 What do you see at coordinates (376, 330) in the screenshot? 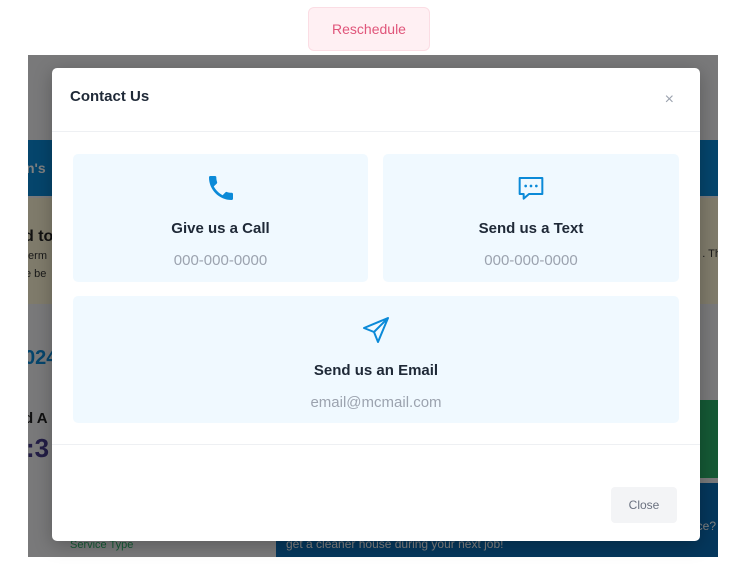
I see `send-icon` at bounding box center [376, 330].